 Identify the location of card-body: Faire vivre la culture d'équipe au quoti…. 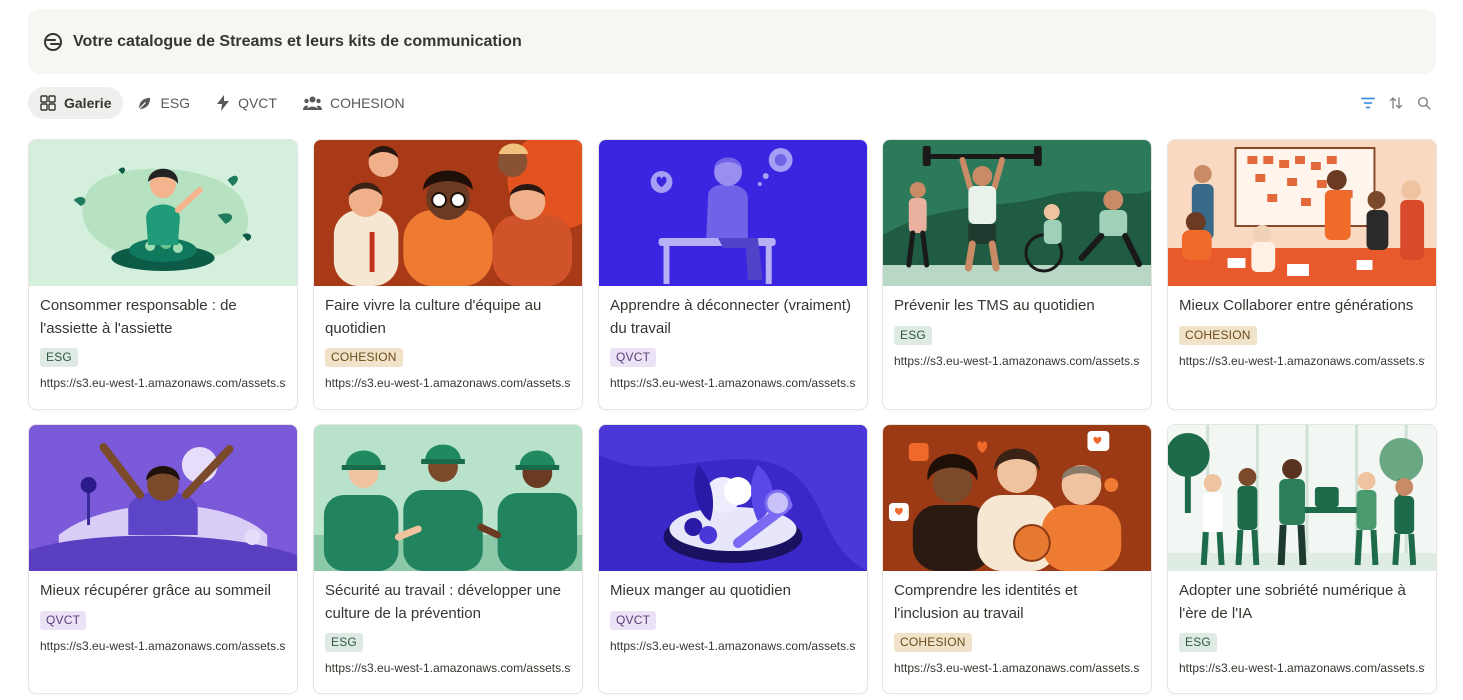
(448, 338).